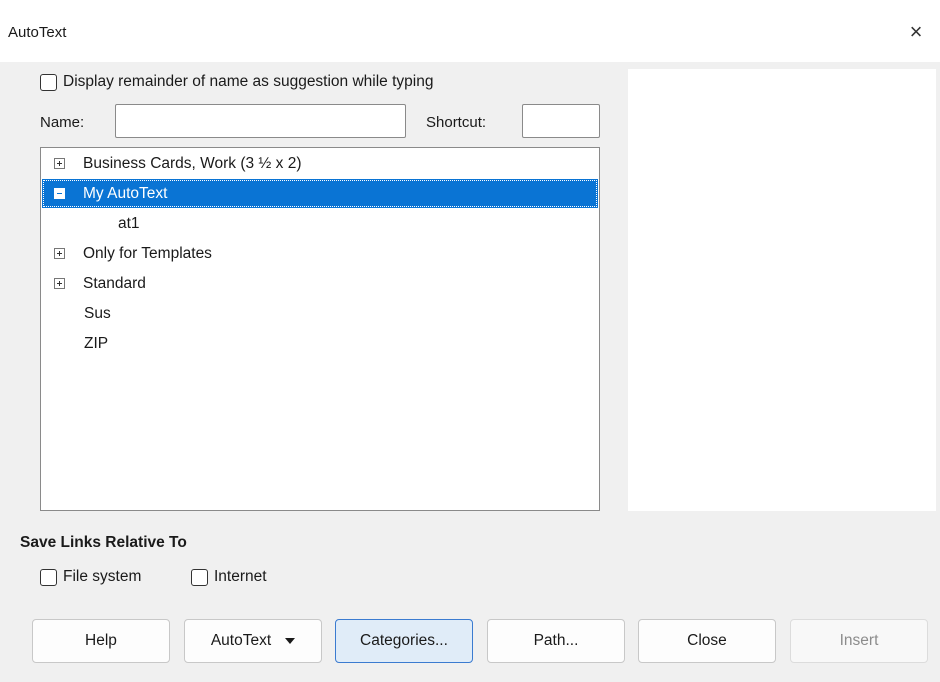 This screenshot has width=940, height=682. What do you see at coordinates (260, 121) in the screenshot?
I see `name-input` at bounding box center [260, 121].